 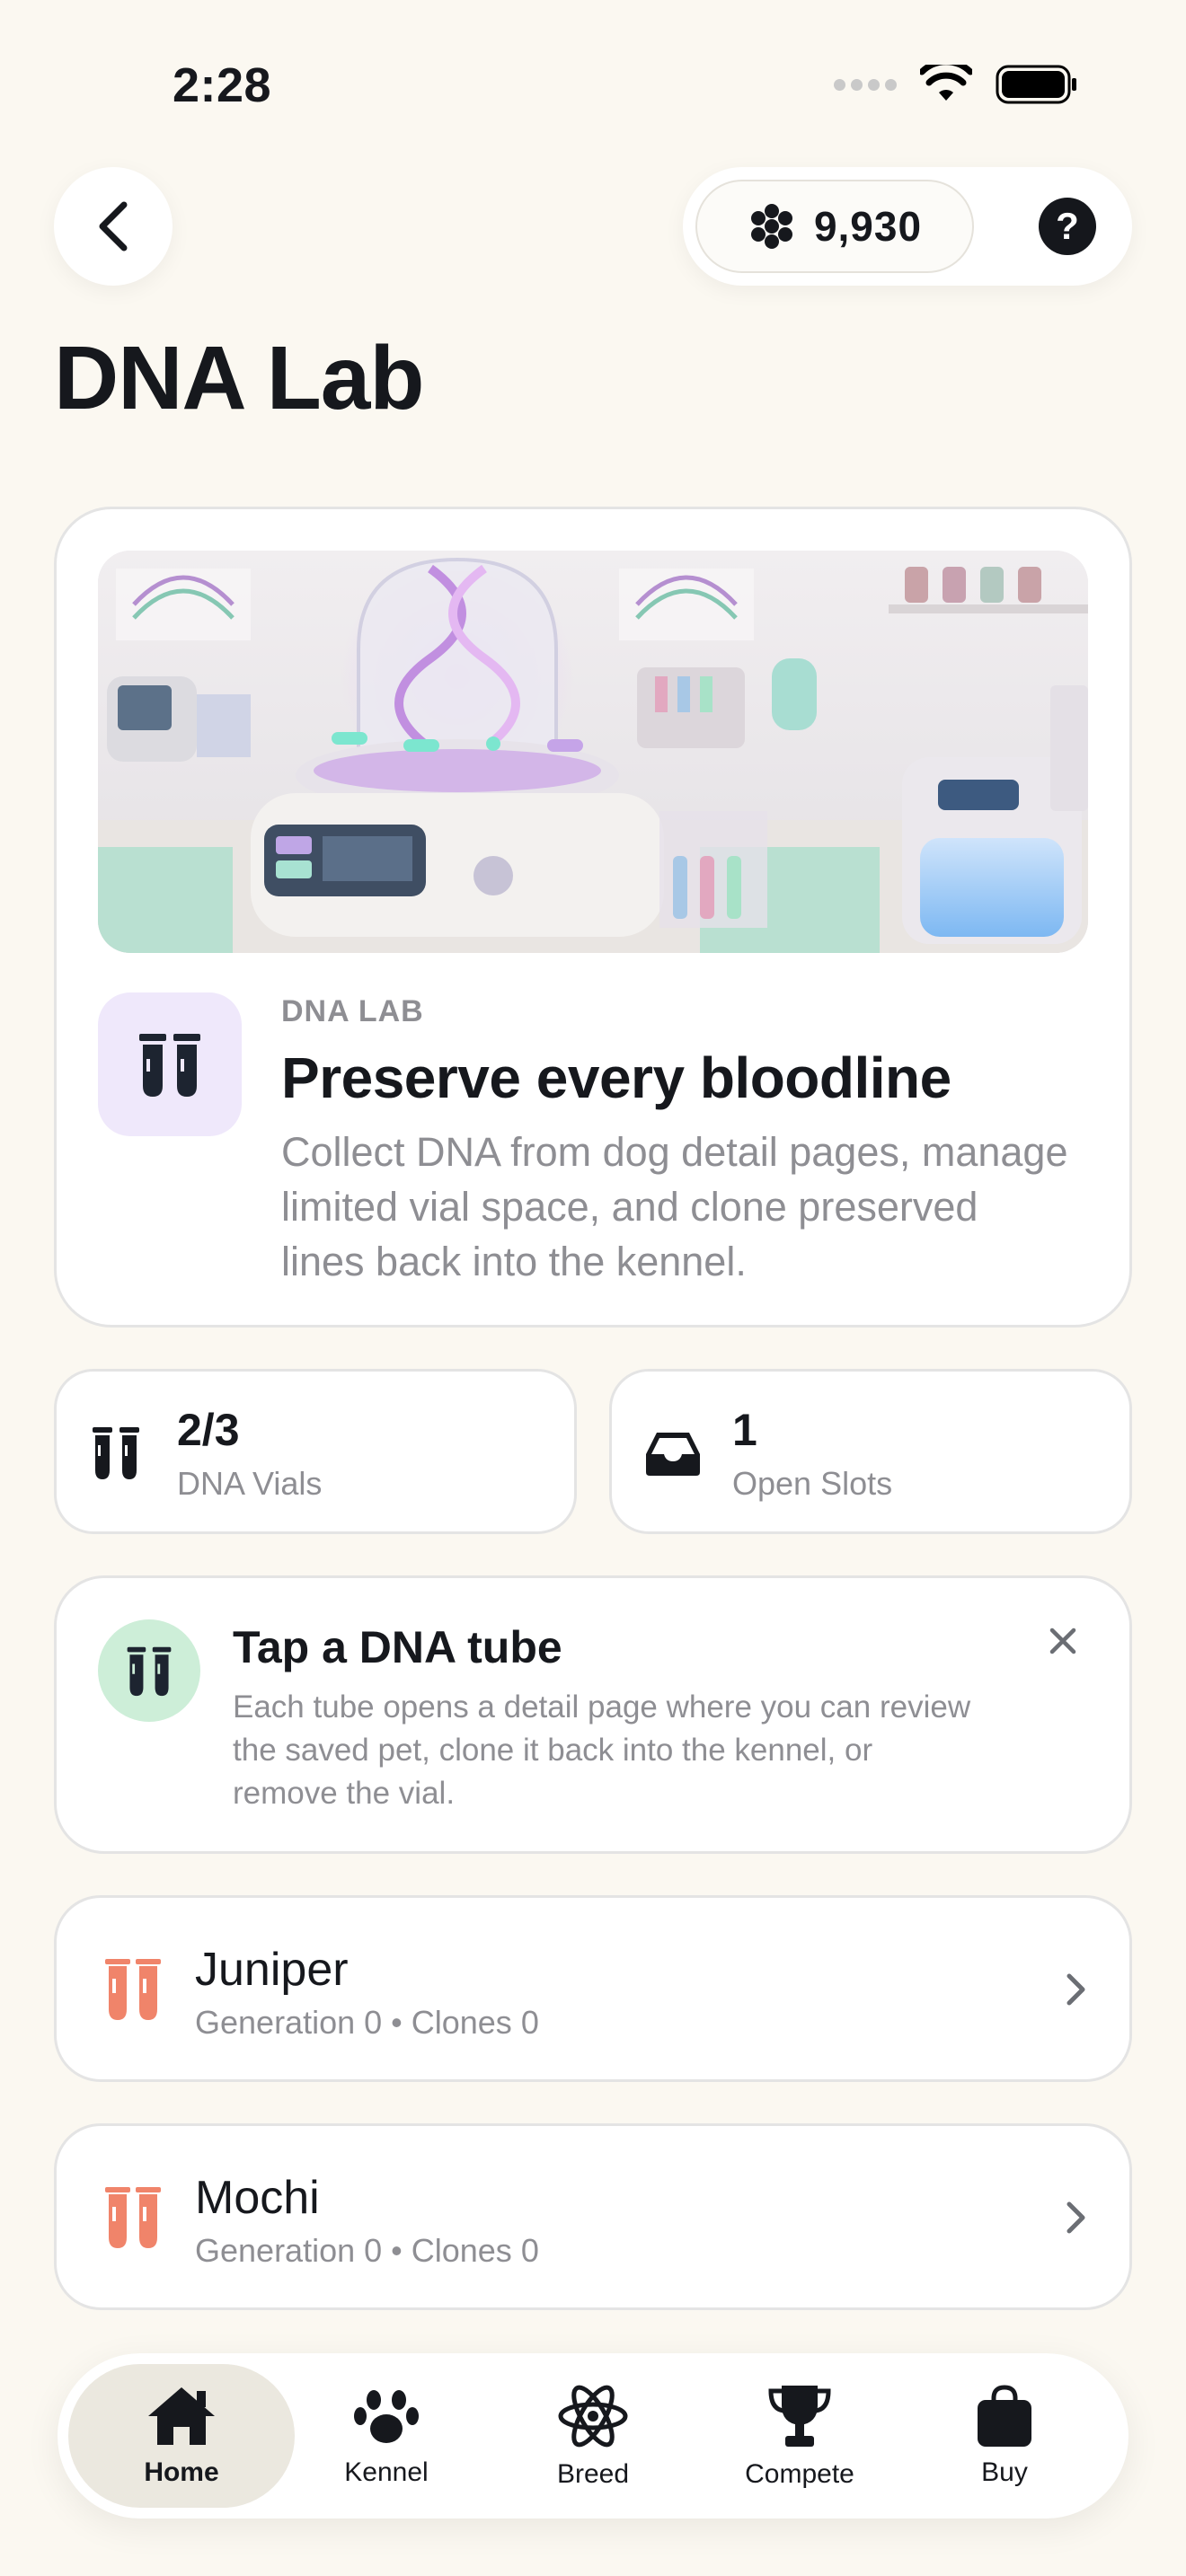 I want to click on top-actions: 9,930 ?, so click(x=907, y=226).